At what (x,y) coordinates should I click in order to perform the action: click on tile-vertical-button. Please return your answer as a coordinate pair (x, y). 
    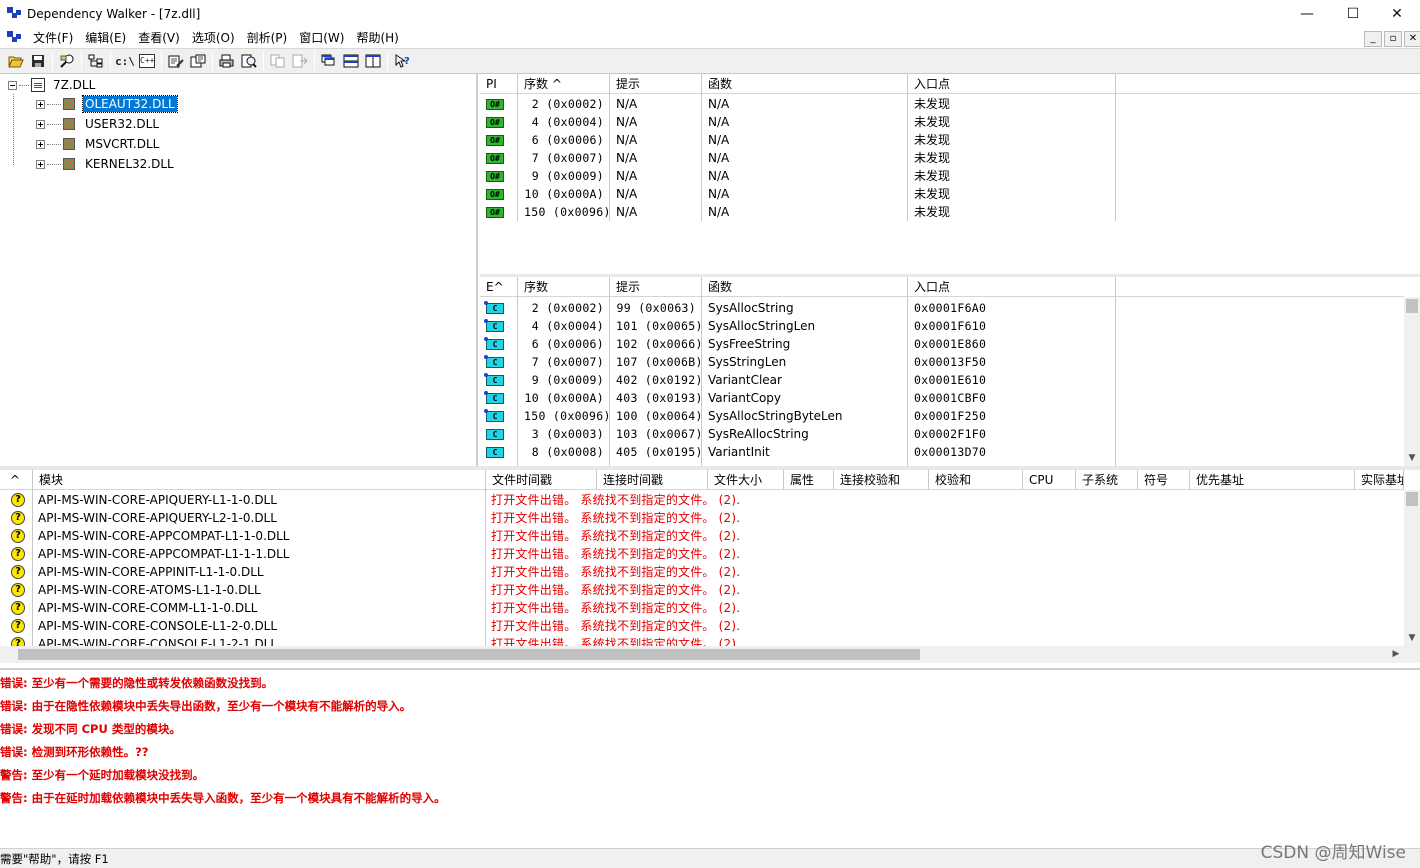
    Looking at the image, I should click on (373, 61).